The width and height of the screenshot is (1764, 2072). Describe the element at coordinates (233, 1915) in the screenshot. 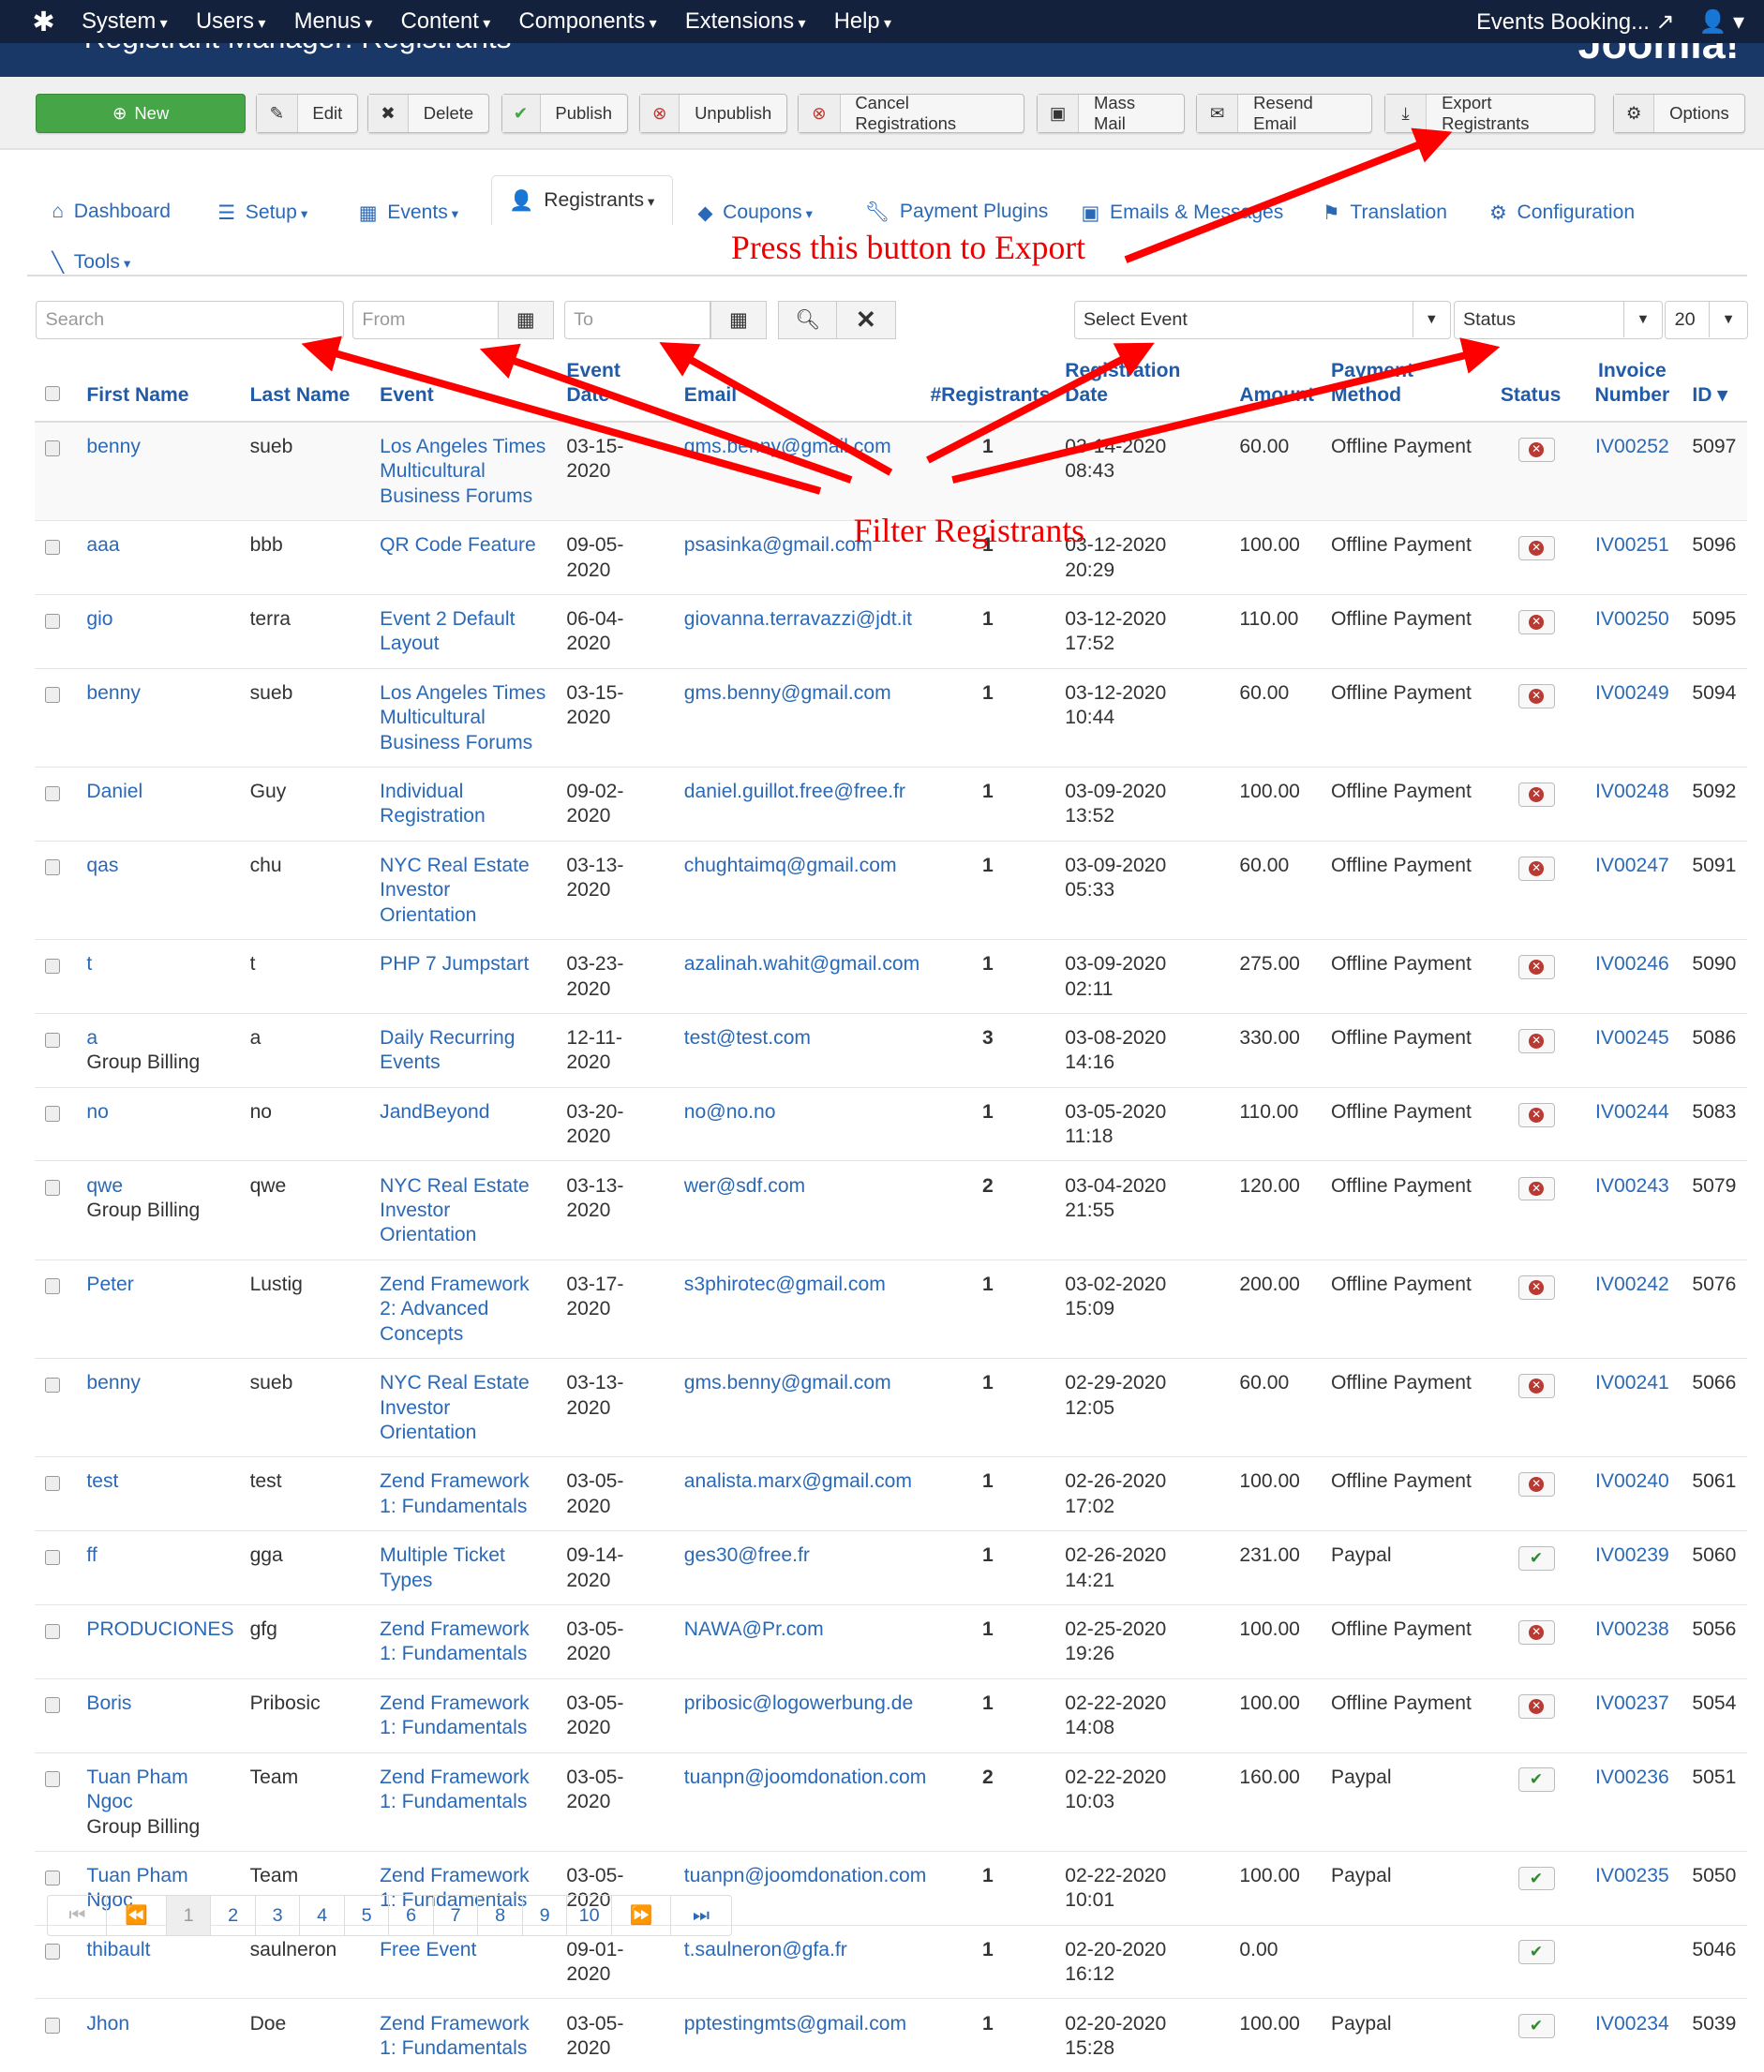

I see `page-2-button: 2` at that location.